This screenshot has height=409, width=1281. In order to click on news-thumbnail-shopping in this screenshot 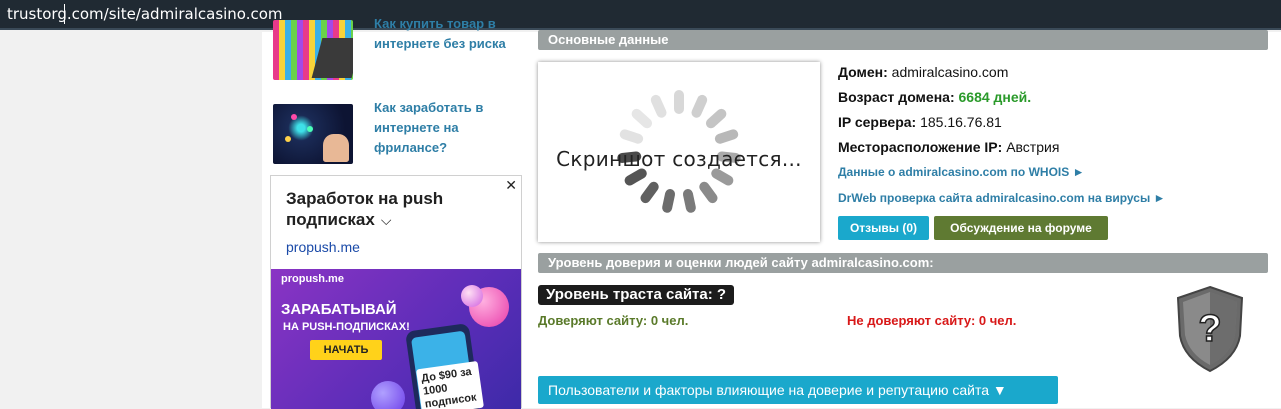, I will do `click(313, 50)`.